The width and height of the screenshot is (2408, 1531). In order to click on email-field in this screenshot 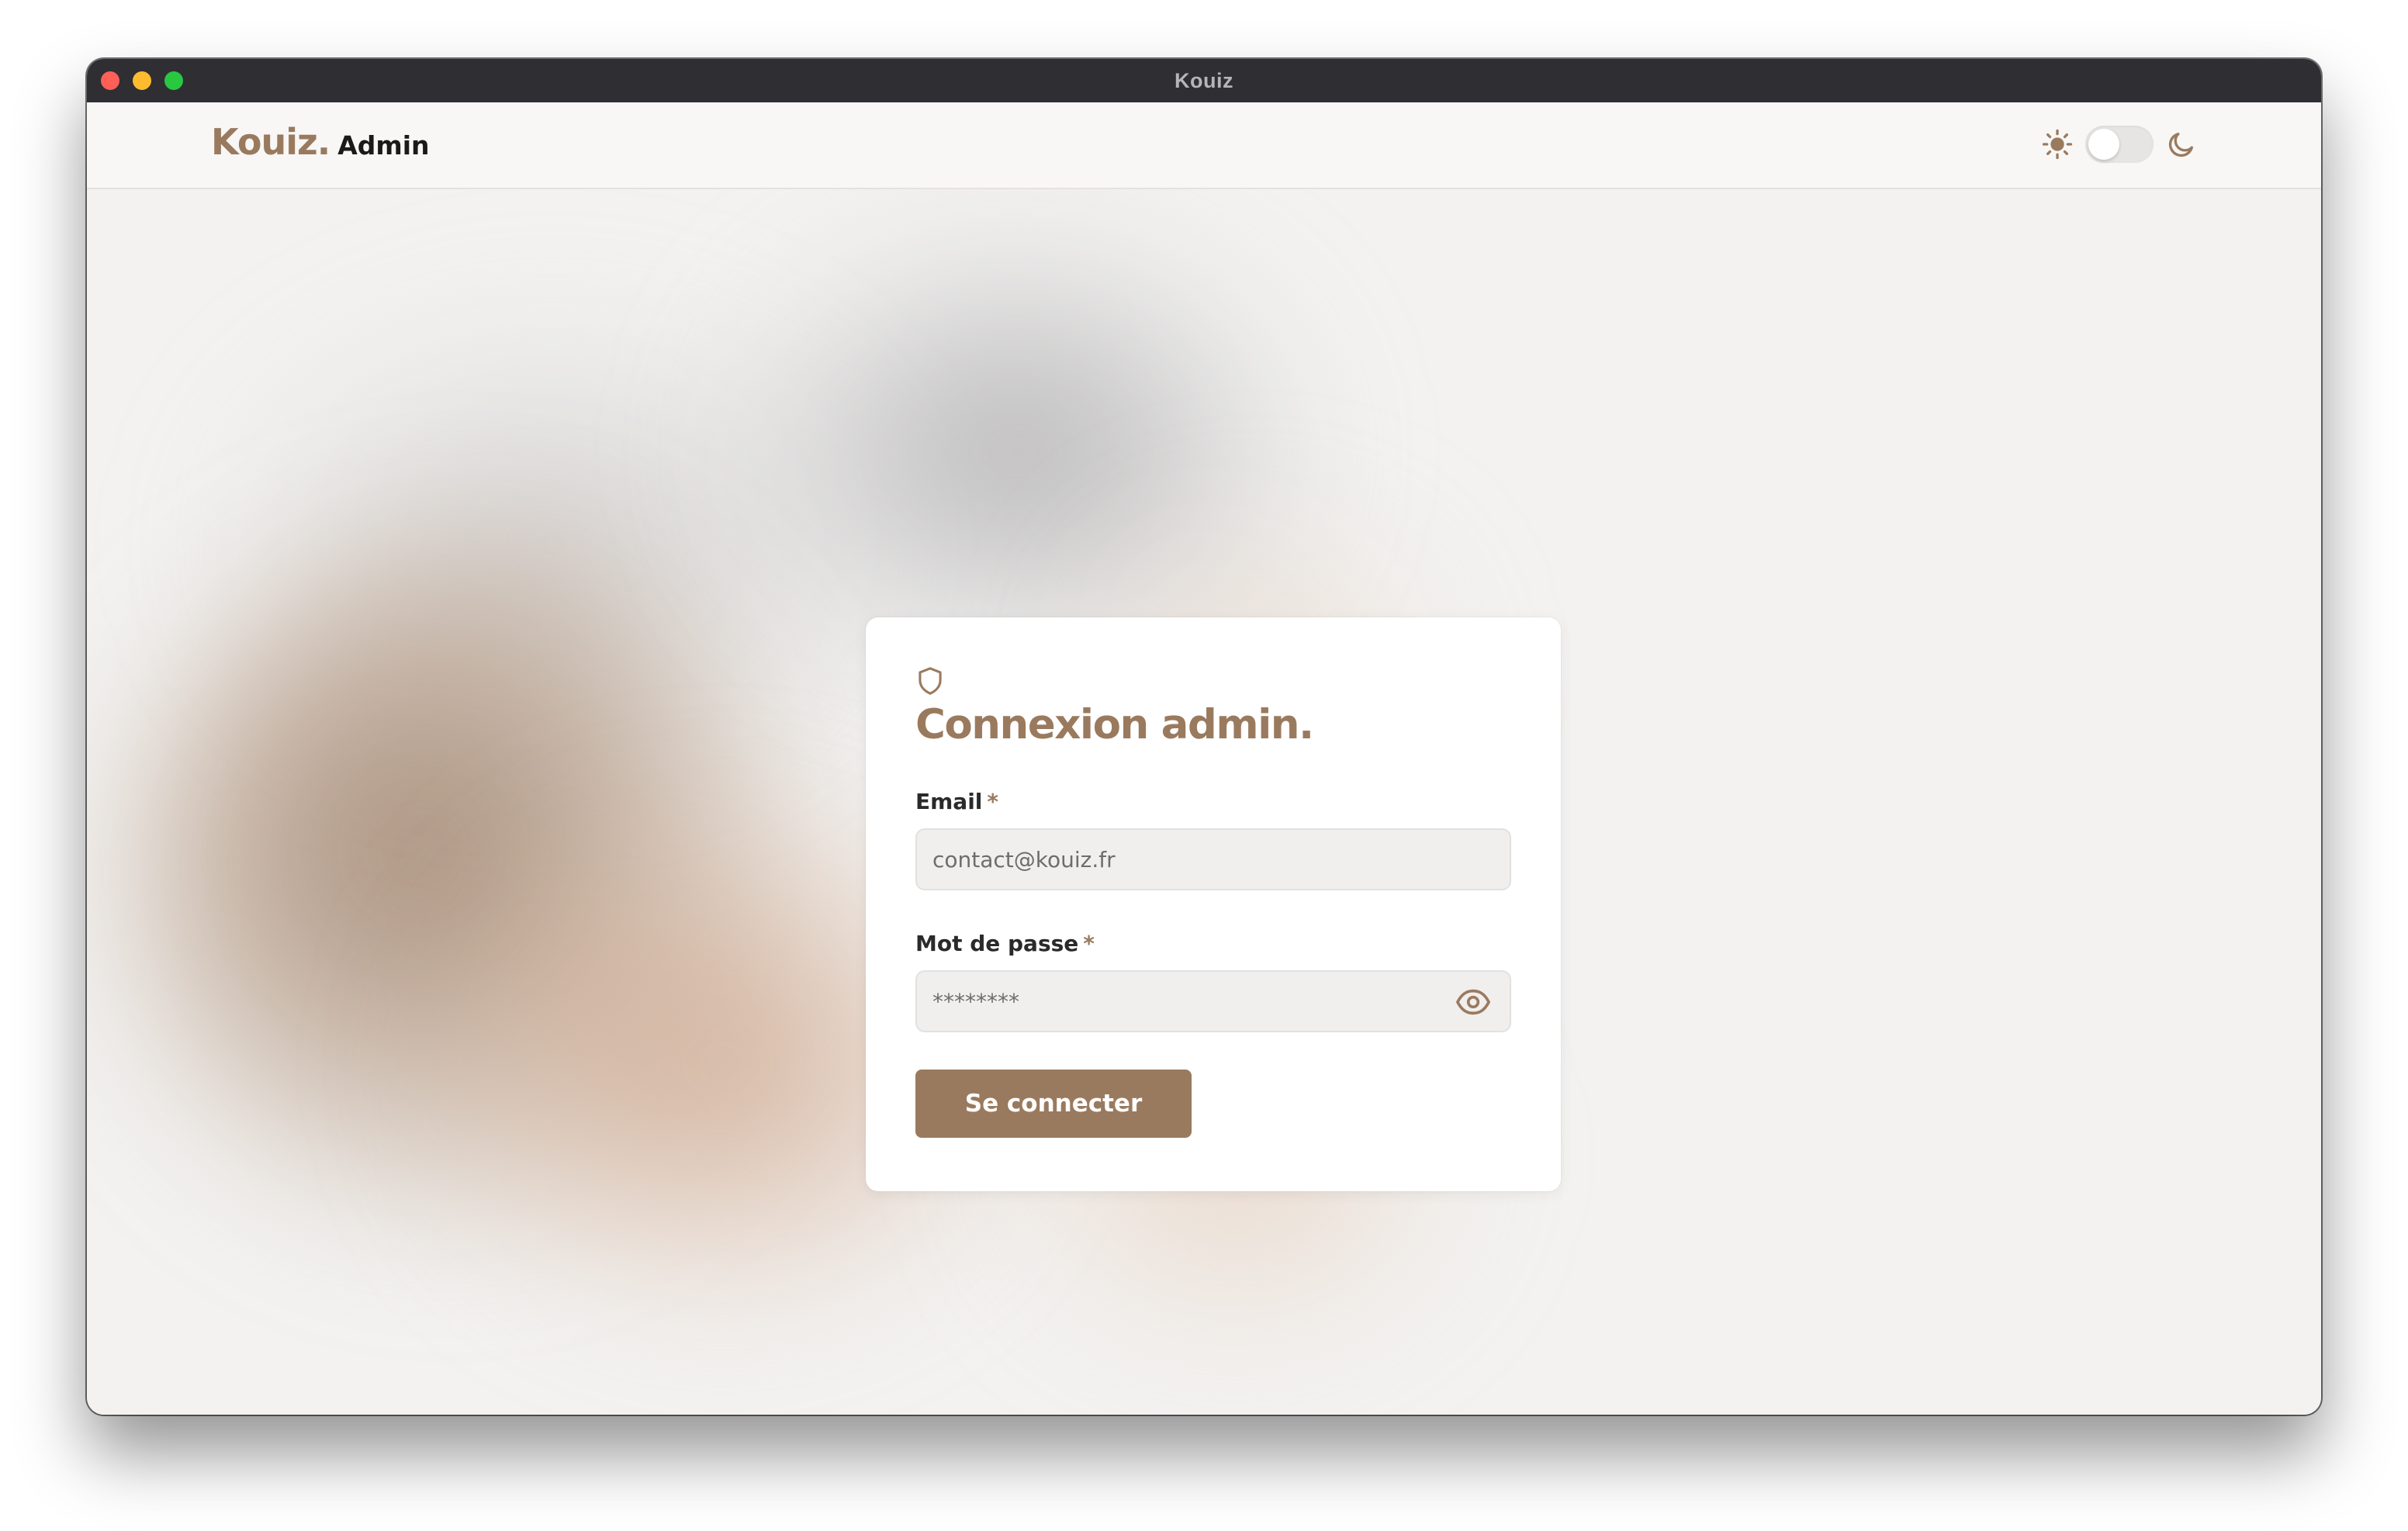, I will do `click(1173, 859)`.